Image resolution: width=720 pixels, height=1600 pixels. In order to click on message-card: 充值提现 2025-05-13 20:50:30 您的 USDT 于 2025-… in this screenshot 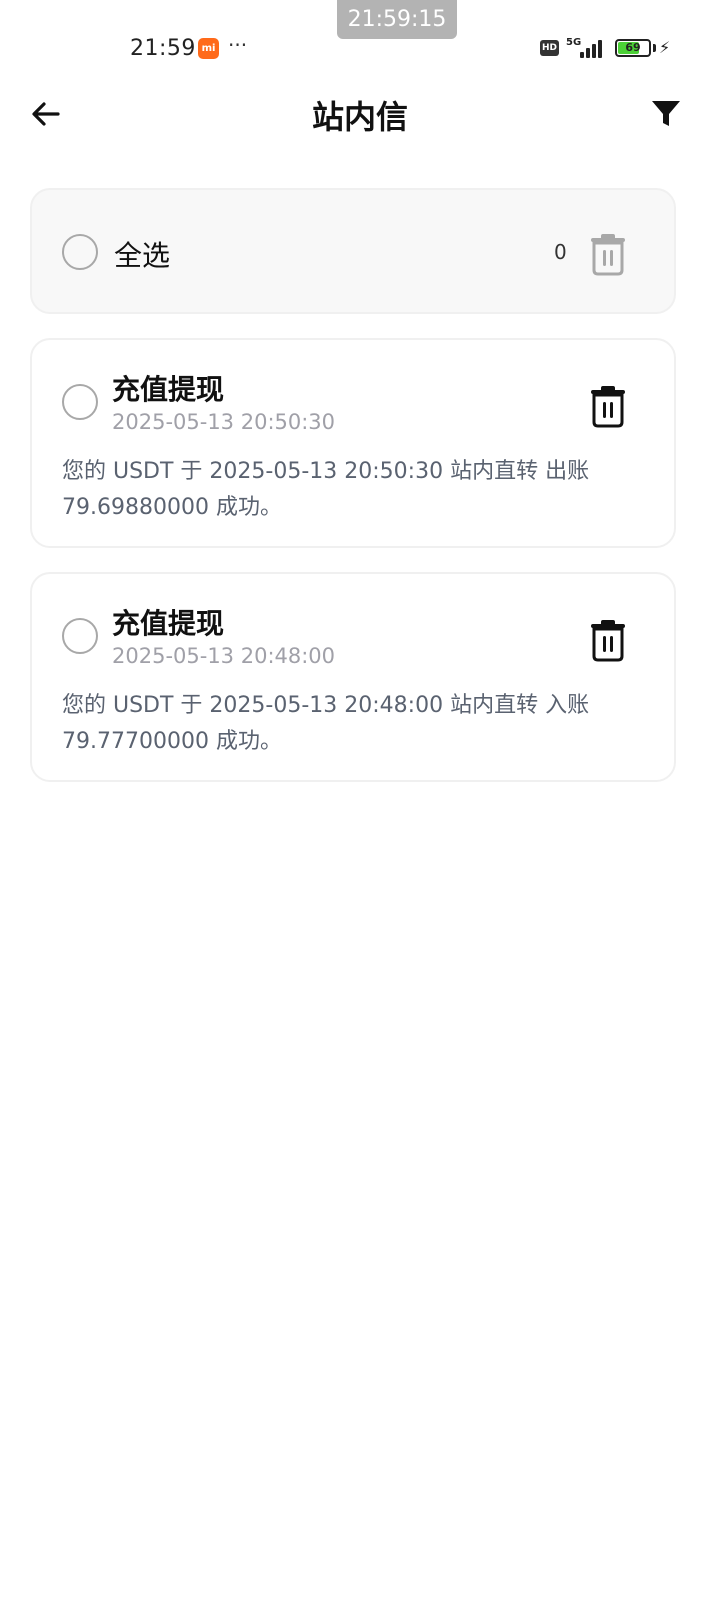, I will do `click(353, 443)`.